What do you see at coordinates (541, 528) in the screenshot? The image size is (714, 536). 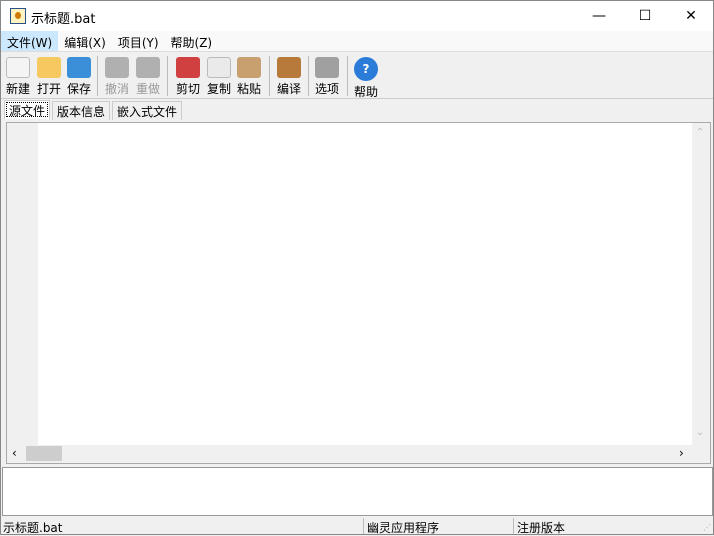 I see `status-license: 注册版本` at bounding box center [541, 528].